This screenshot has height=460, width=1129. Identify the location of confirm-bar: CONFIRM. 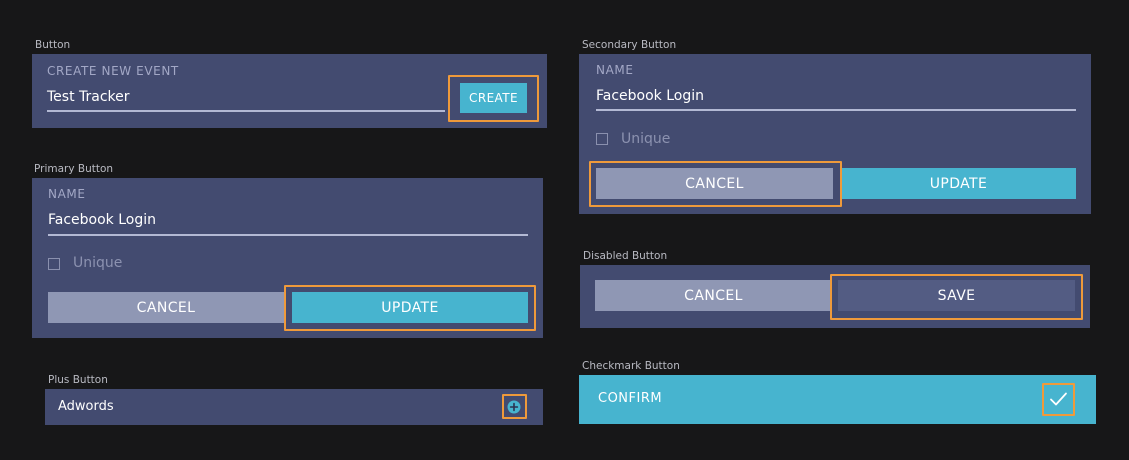
(837, 399).